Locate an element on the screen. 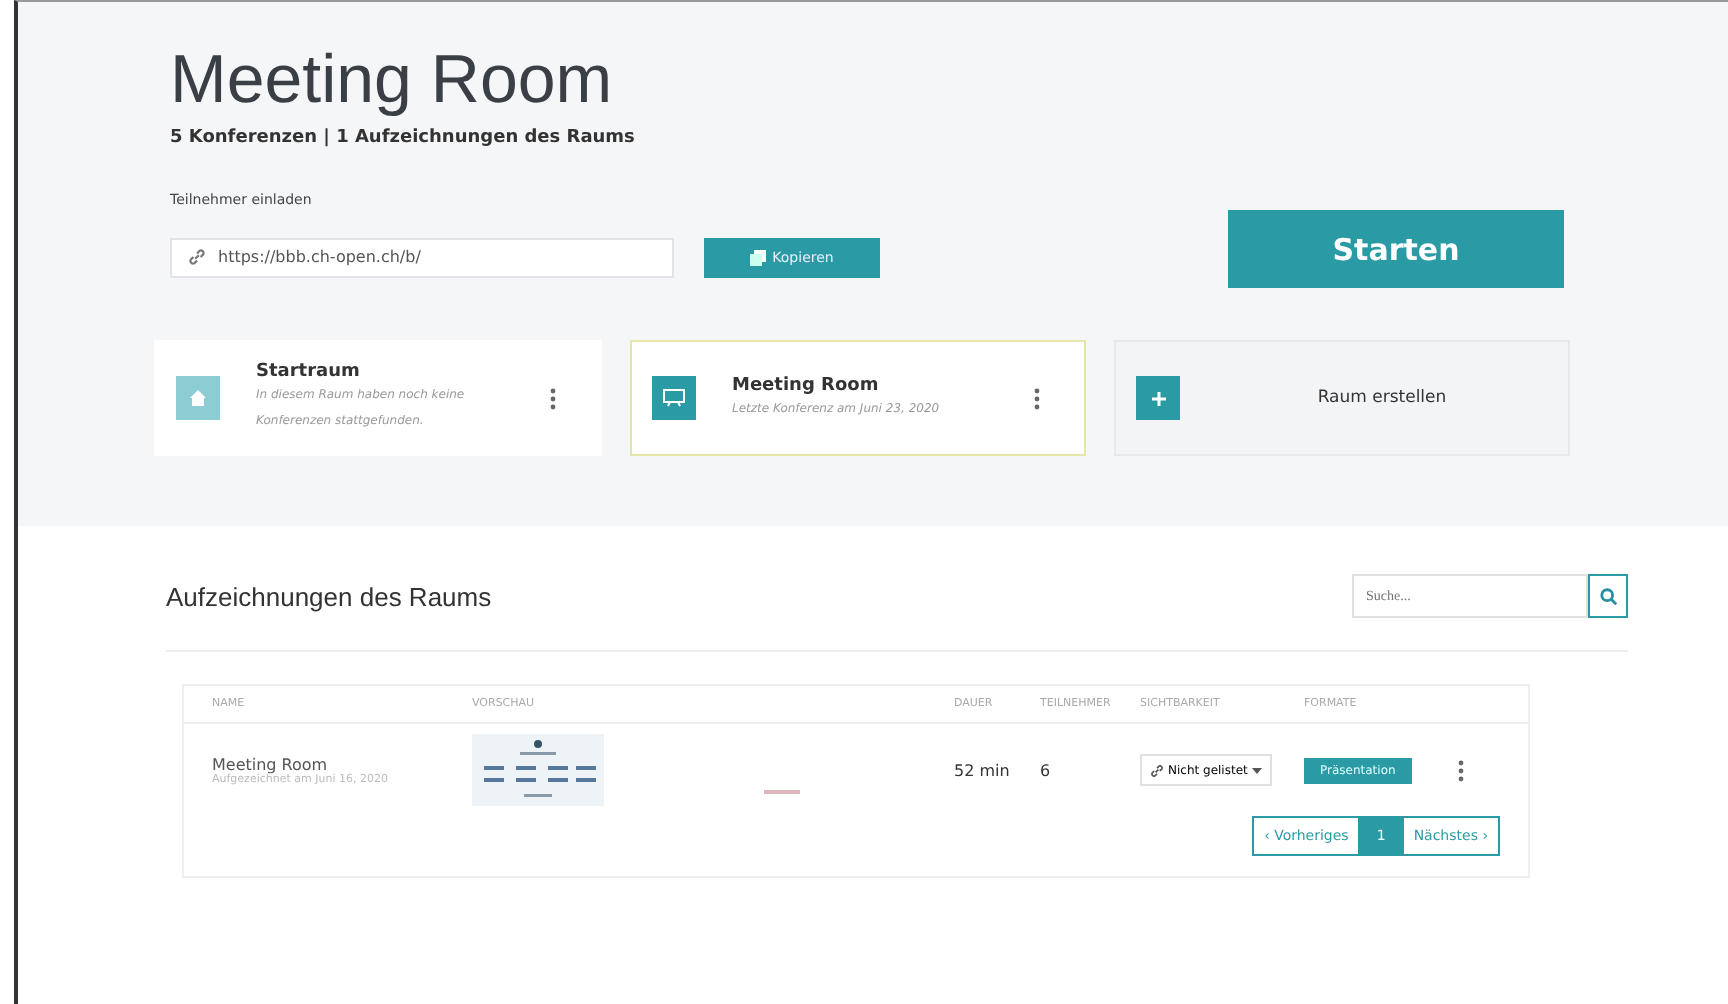 This screenshot has width=1728, height=1004. recording-name: Meeting Room is located at coordinates (271, 764).